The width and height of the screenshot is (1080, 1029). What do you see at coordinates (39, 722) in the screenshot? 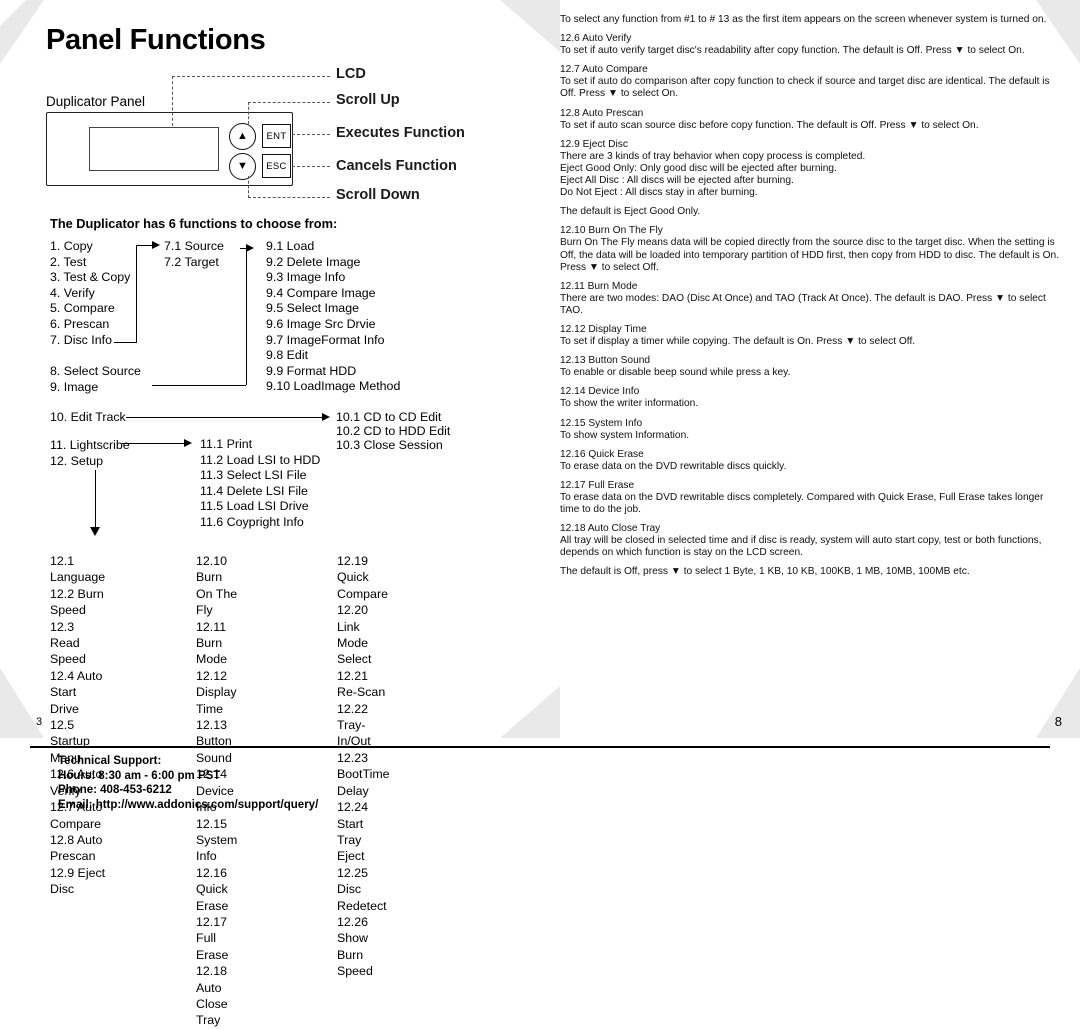
I see `page-number-left: 3` at bounding box center [39, 722].